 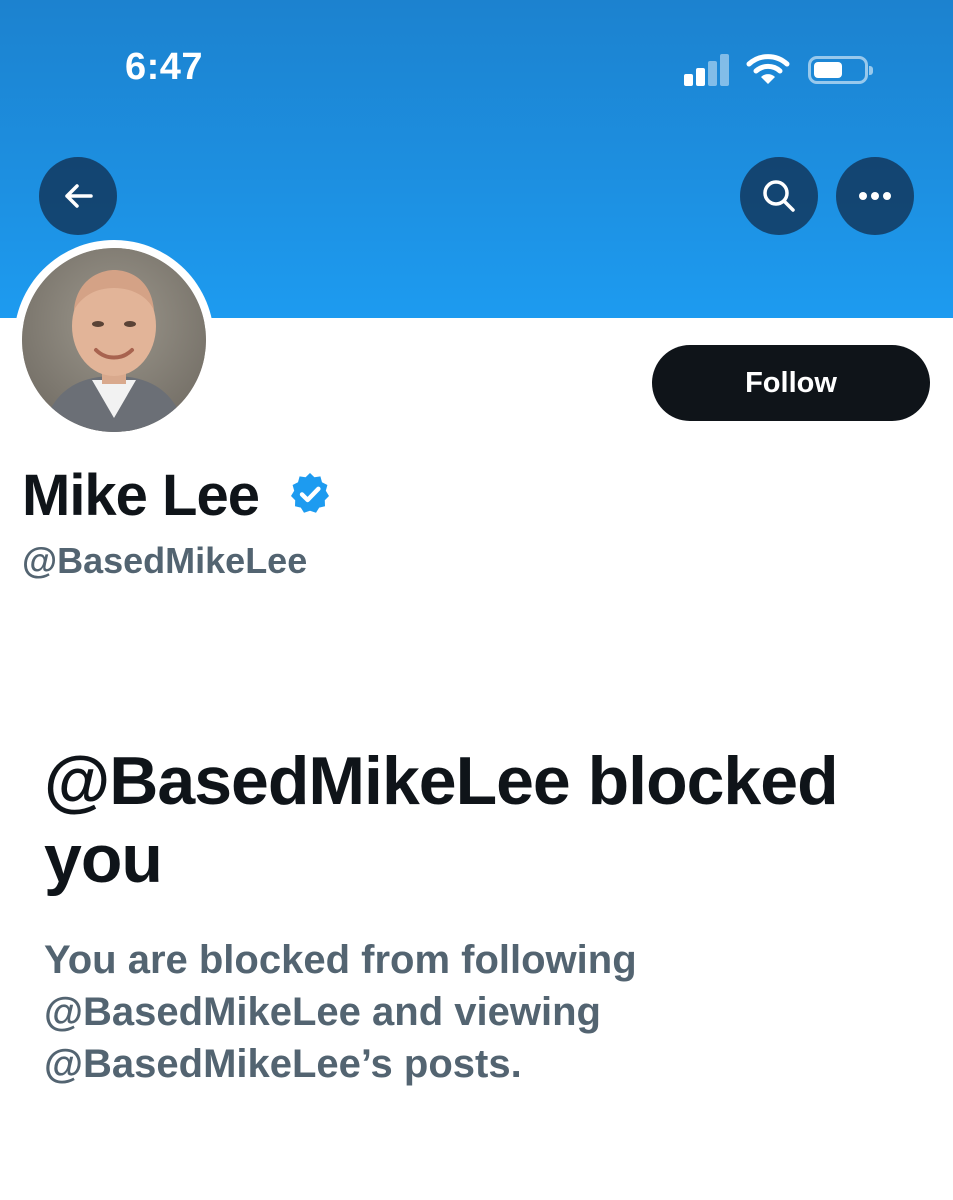 I want to click on status-time: 6:47, so click(x=164, y=67).